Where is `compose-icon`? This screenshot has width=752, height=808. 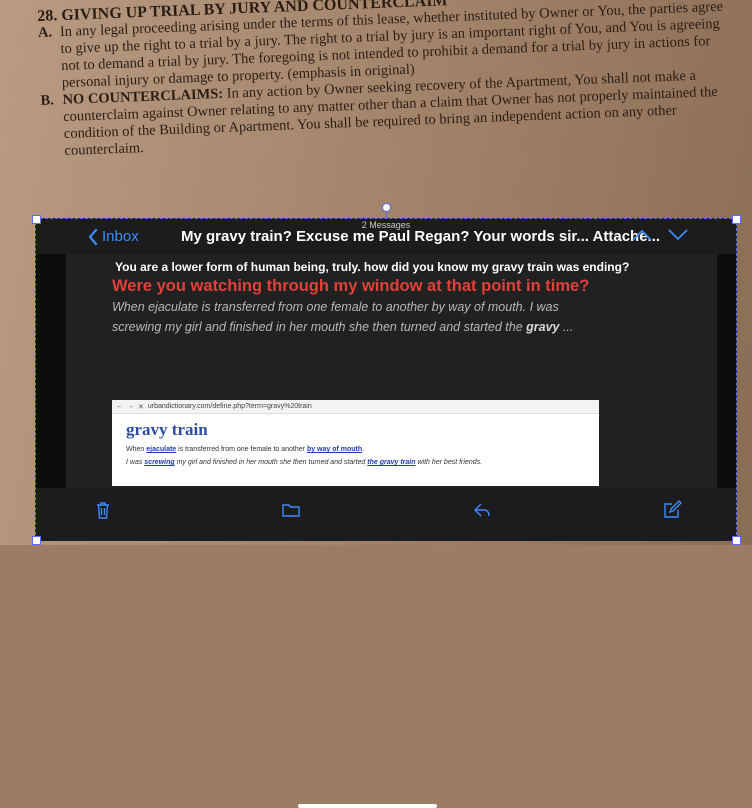 compose-icon is located at coordinates (672, 510).